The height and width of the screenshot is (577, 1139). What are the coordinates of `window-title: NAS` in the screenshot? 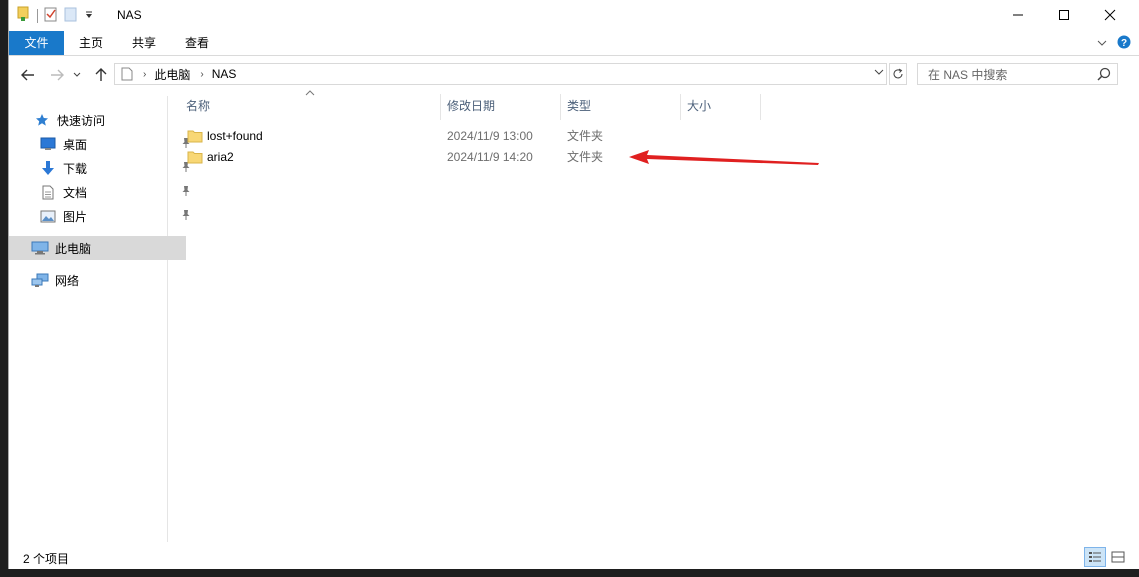 It's located at (129, 15).